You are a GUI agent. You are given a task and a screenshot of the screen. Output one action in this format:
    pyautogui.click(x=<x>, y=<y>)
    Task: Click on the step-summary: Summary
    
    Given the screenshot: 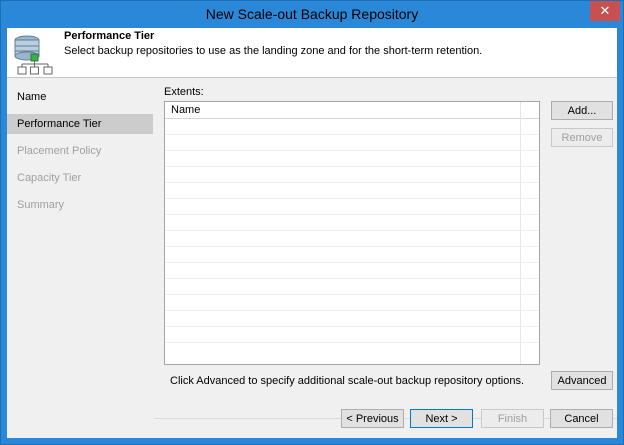 What is the action you would take?
    pyautogui.click(x=41, y=205)
    